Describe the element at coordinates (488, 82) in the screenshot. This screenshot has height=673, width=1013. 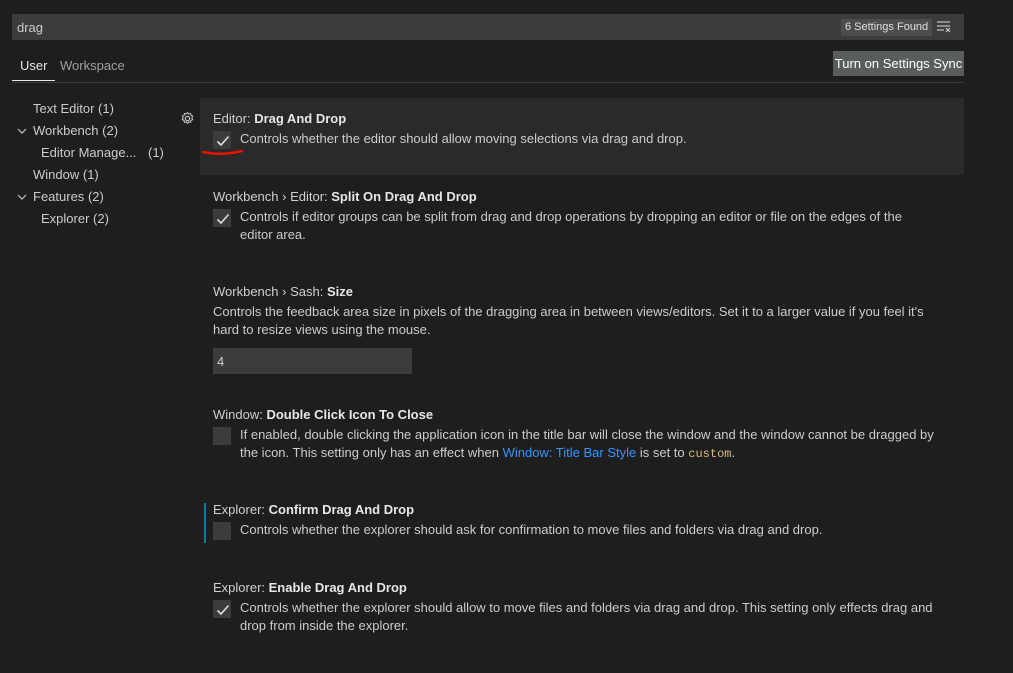
I see `tabs-divider` at that location.